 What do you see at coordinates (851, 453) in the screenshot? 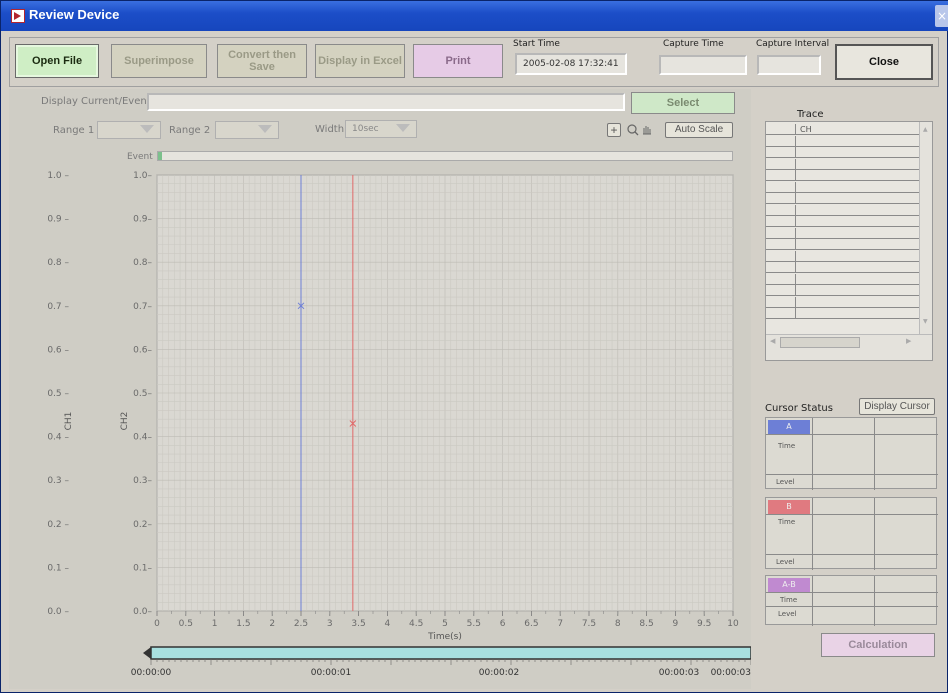
I see `cursor-a-status-box: A Time Level` at bounding box center [851, 453].